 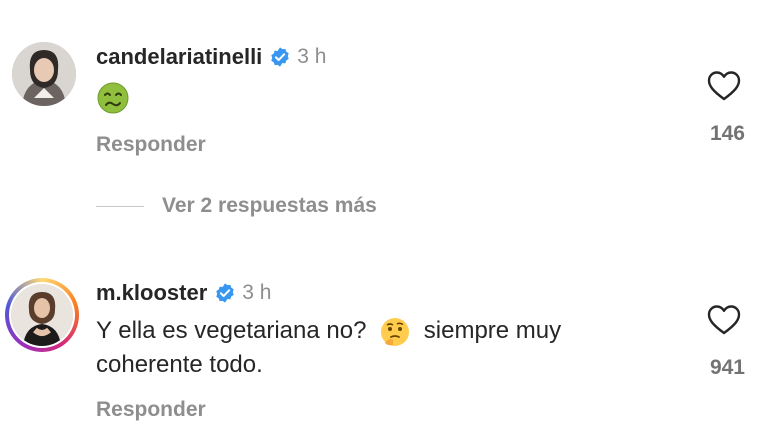 What do you see at coordinates (395, 331) in the screenshot?
I see `thinking-face-icon` at bounding box center [395, 331].